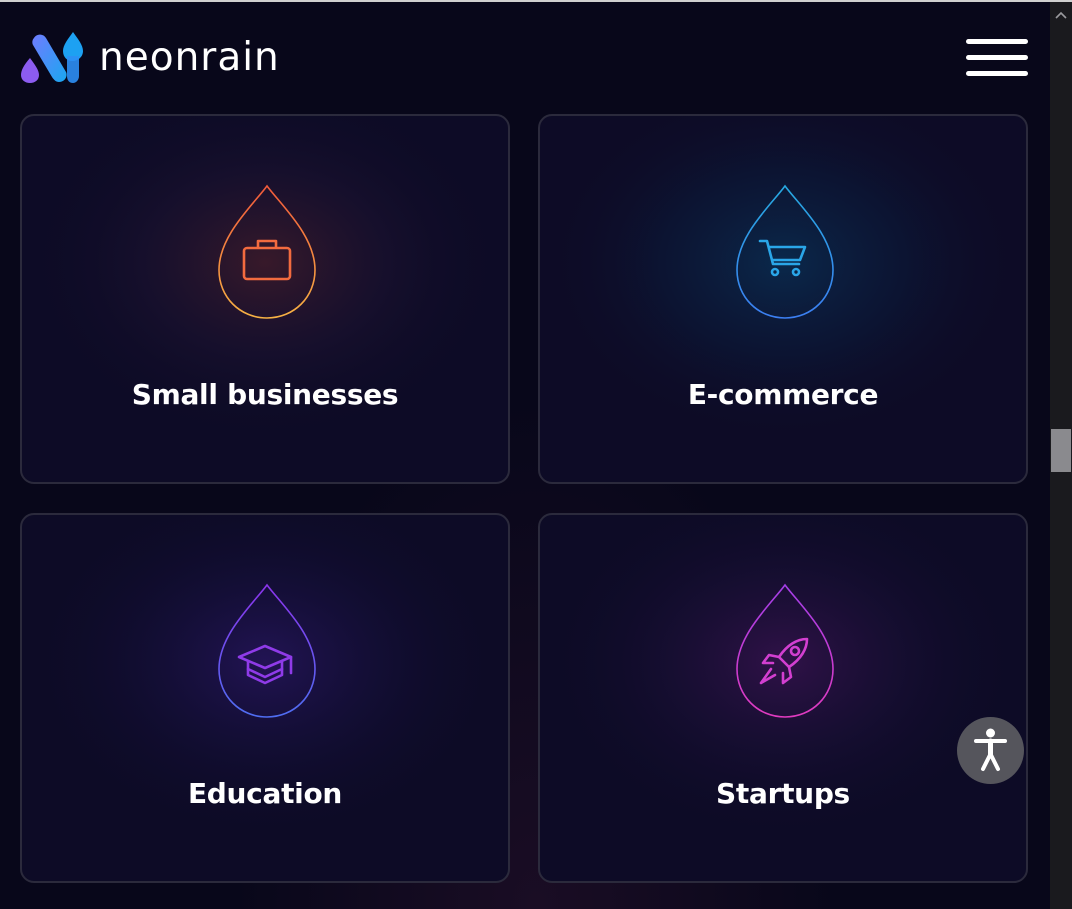 The height and width of the screenshot is (909, 1072). What do you see at coordinates (525, 56) in the screenshot?
I see `site-header: neonrain` at bounding box center [525, 56].